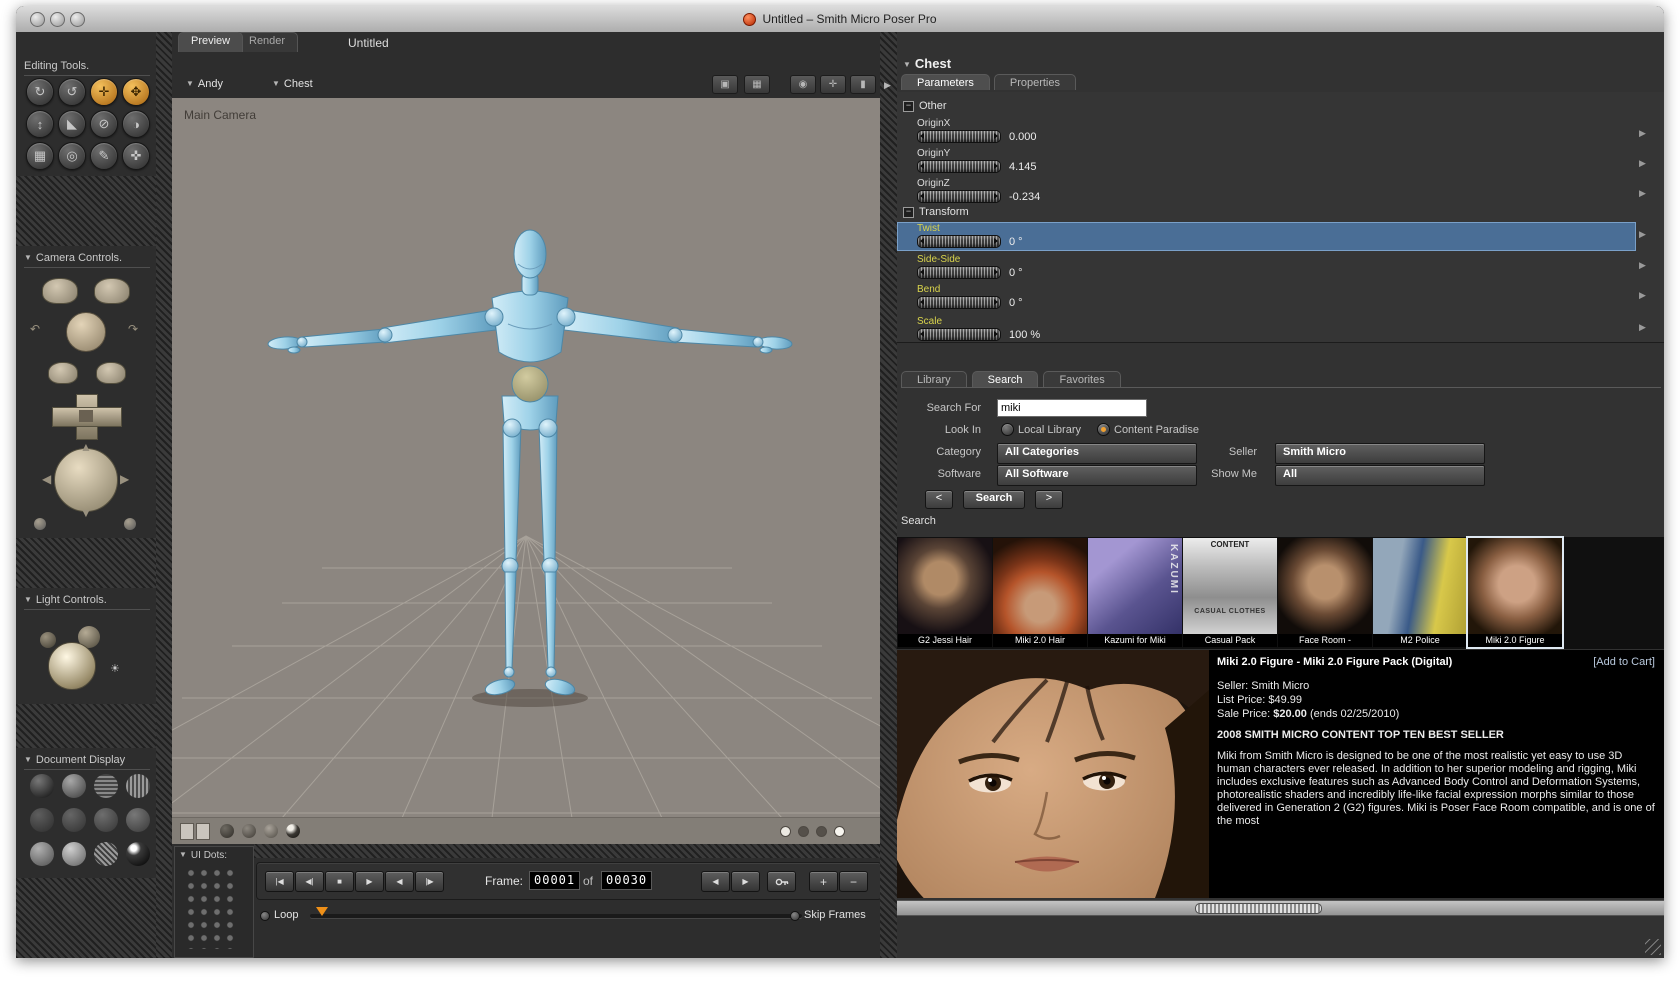 Image resolution: width=1680 pixels, height=1006 pixels. I want to click on light-sphere, so click(72, 666).